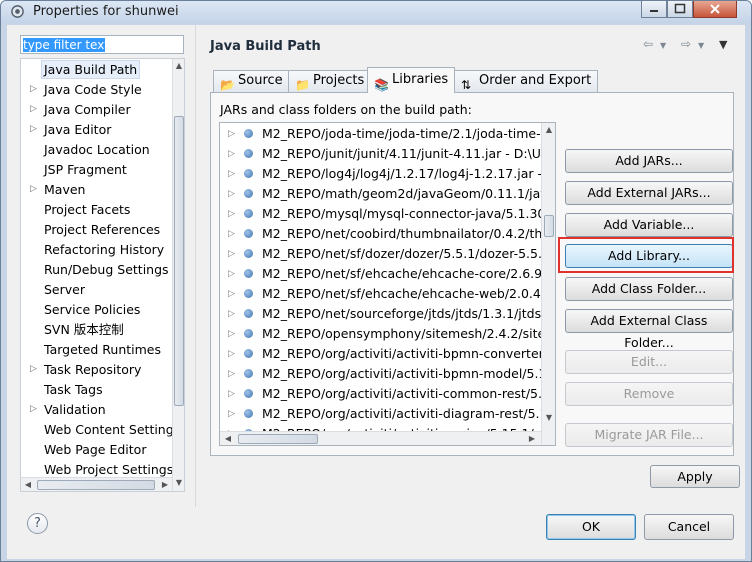 This screenshot has width=752, height=562. What do you see at coordinates (411, 80) in the screenshot?
I see `tab-libraries: 📚 Libraries` at bounding box center [411, 80].